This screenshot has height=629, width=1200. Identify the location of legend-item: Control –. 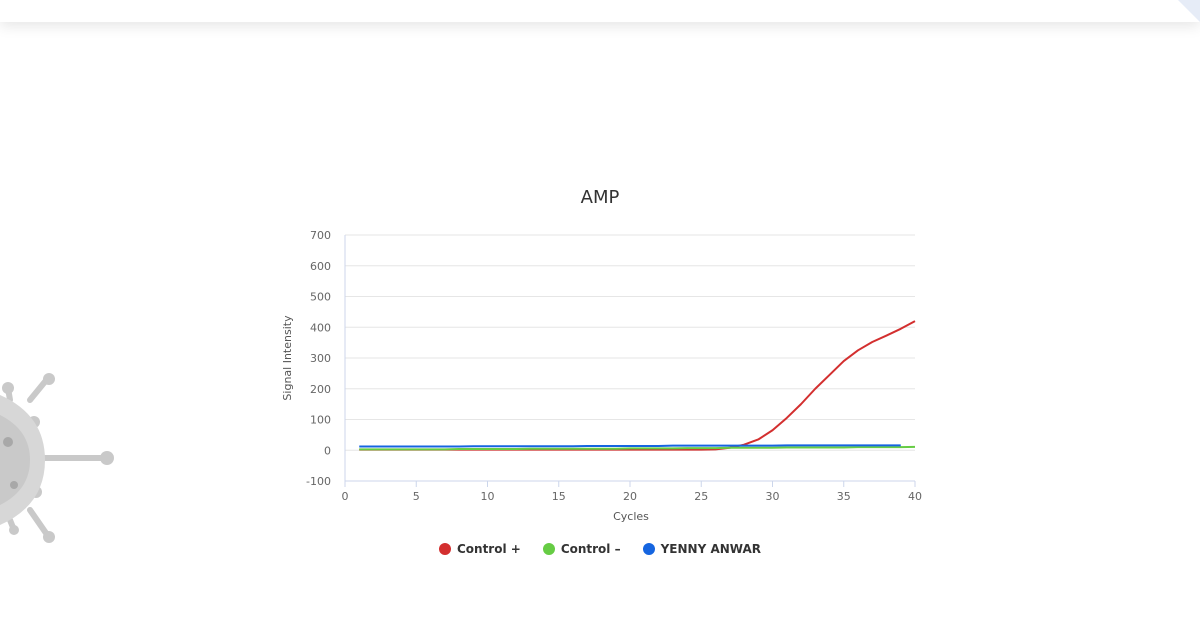
(581, 549).